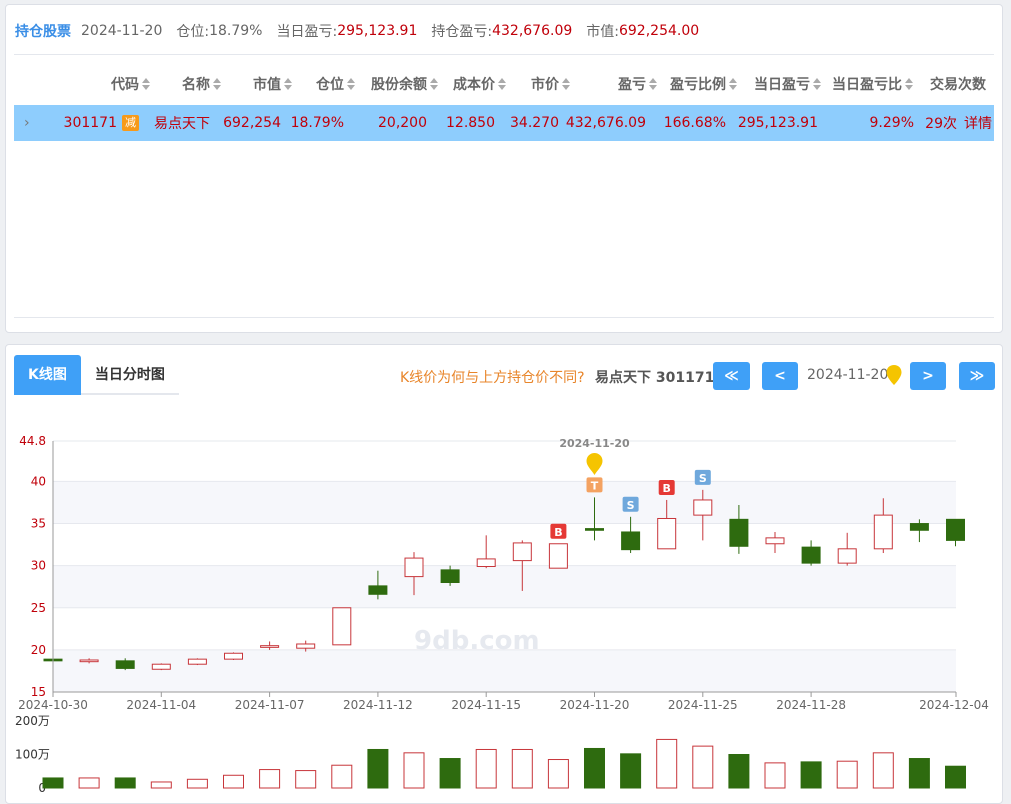  I want to click on y-tick-label: 25, so click(38, 608).